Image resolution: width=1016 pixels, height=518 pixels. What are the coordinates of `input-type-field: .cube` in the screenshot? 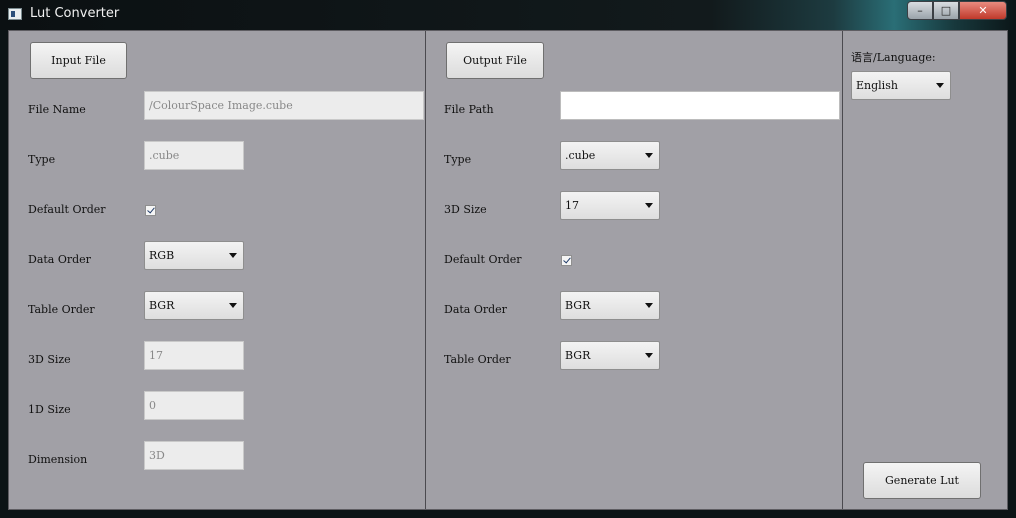 It's located at (194, 155).